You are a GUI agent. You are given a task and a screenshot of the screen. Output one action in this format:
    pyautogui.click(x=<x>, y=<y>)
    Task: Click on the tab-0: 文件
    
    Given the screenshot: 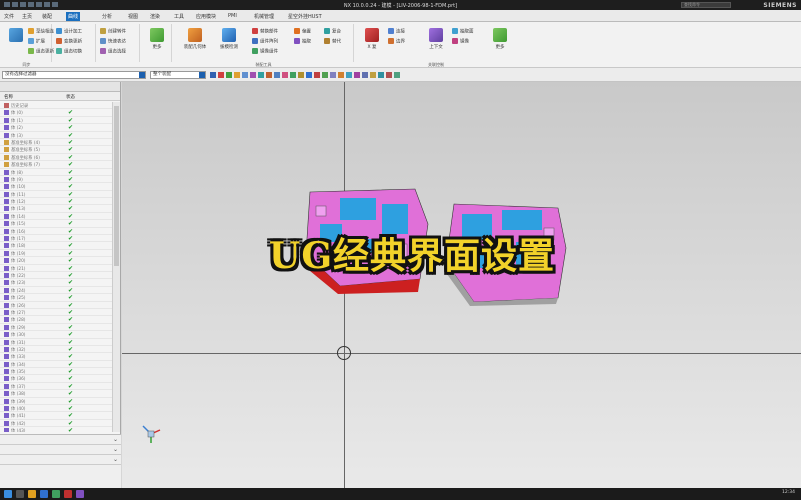 What is the action you would take?
    pyautogui.click(x=9, y=16)
    